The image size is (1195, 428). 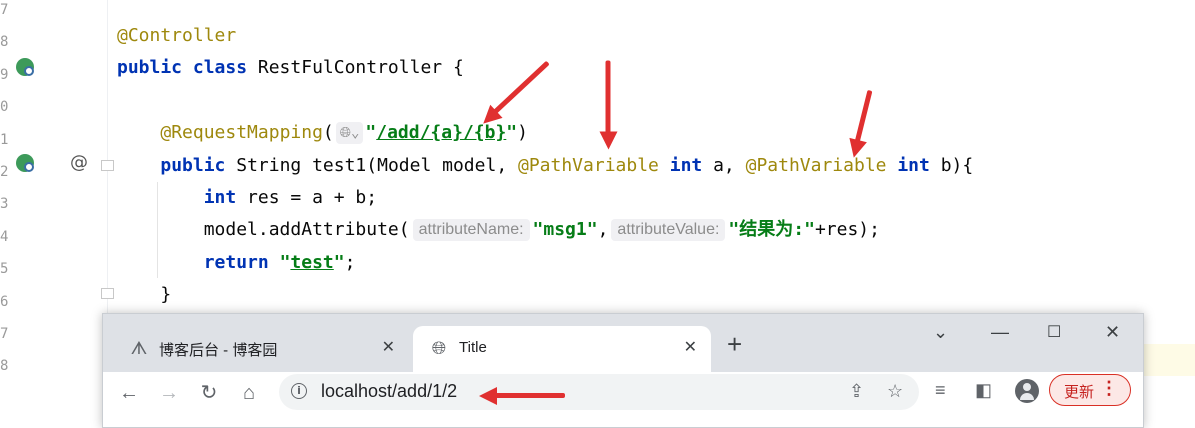 What do you see at coordinates (856, 391) in the screenshot?
I see `share-icon: ⇪` at bounding box center [856, 391].